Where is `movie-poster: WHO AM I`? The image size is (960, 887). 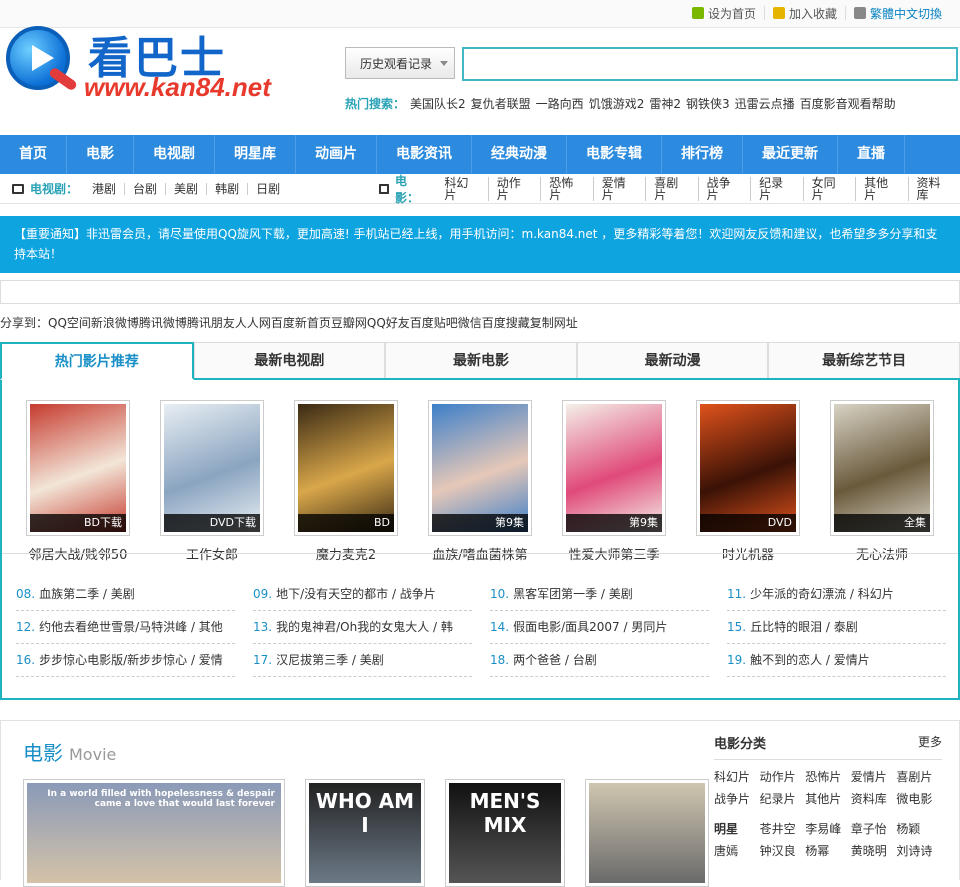 movie-poster: WHO AM I is located at coordinates (365, 833).